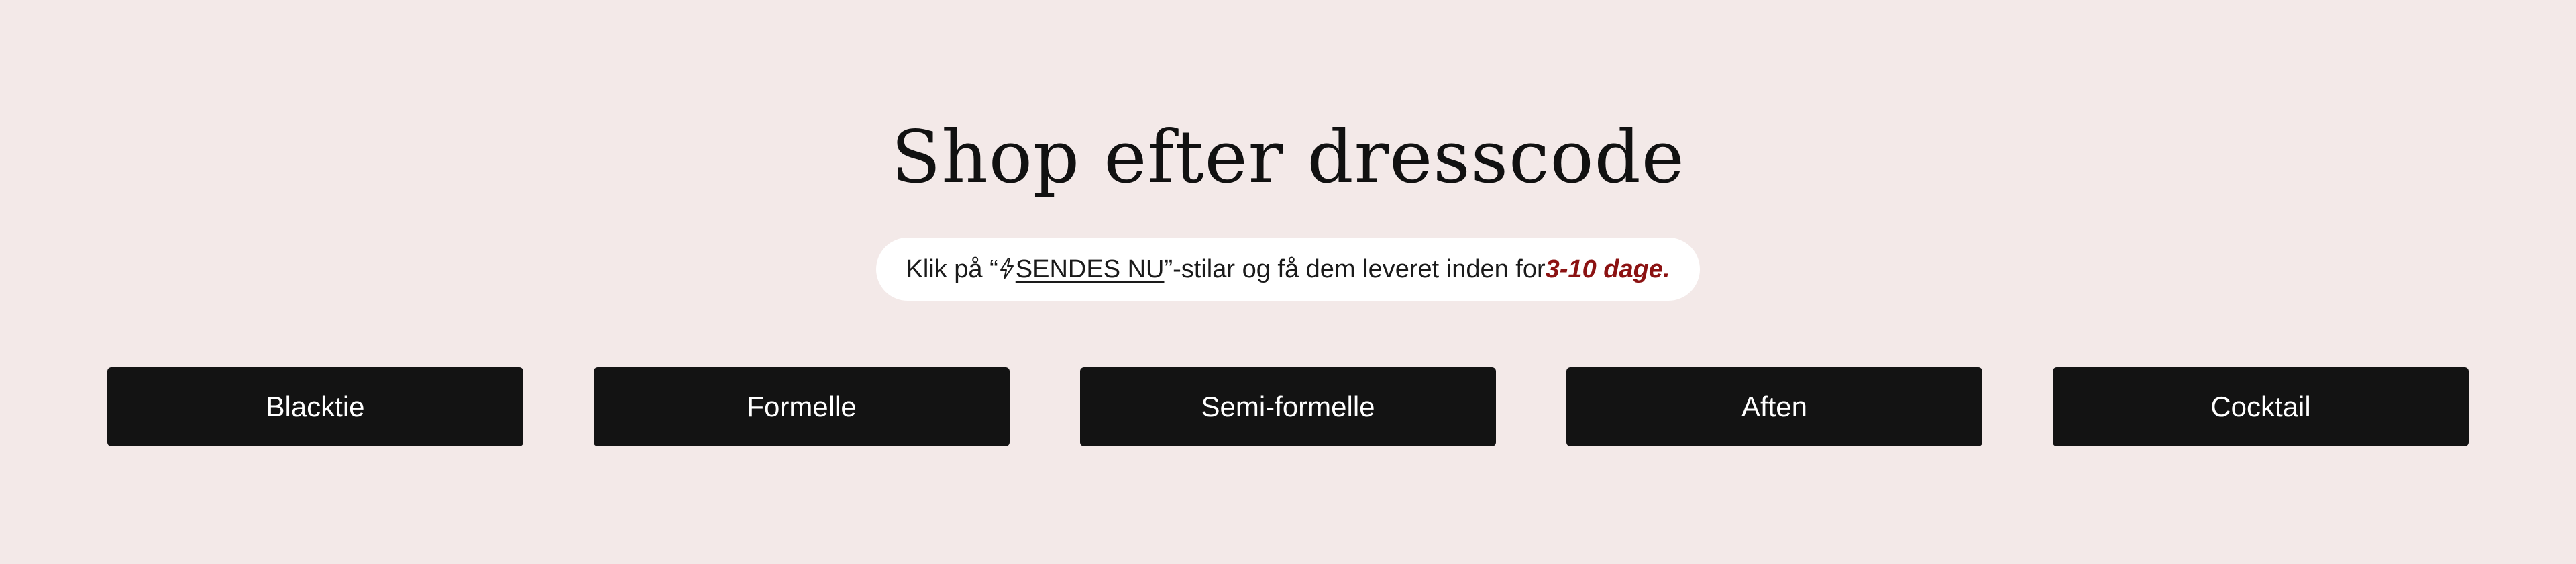 The height and width of the screenshot is (564, 2576). Describe the element at coordinates (1355, 268) in the screenshot. I see `notice-middle: ”-stilar og få dem leveret inden for` at that location.